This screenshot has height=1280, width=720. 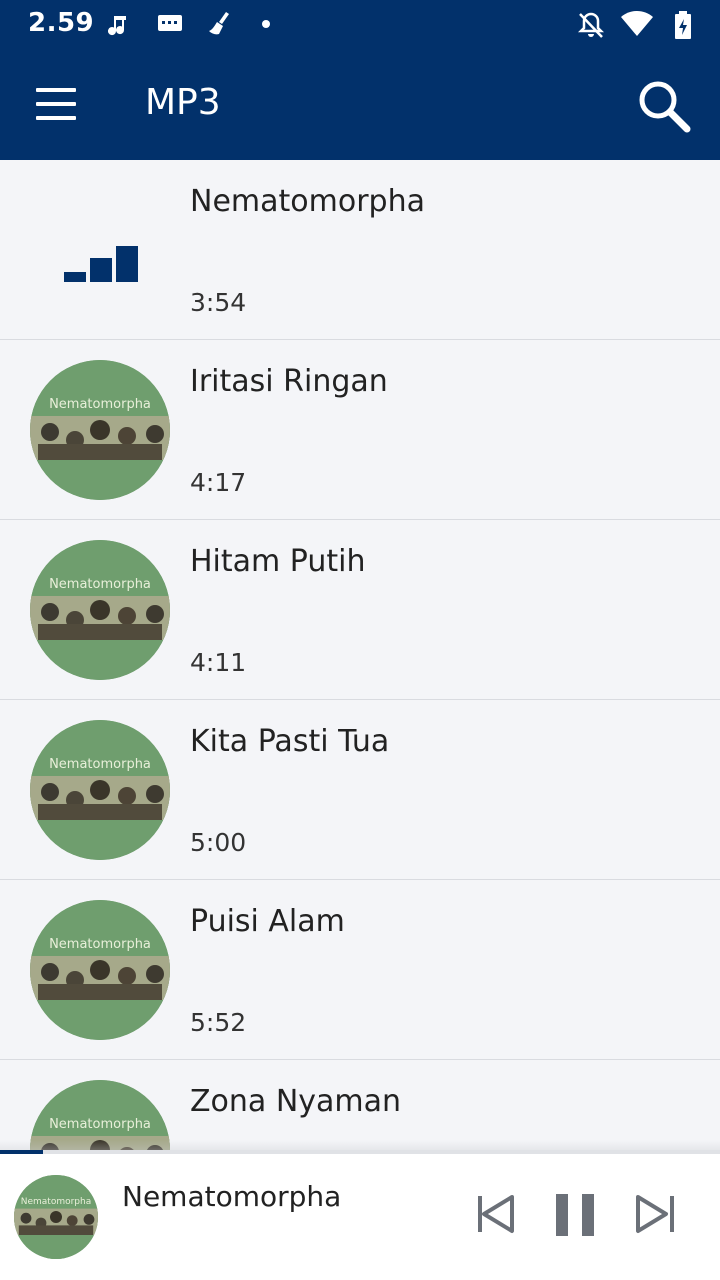 What do you see at coordinates (360, 1215) in the screenshot?
I see `now-playing-bar: Nematomorpha Nematomorpha` at bounding box center [360, 1215].